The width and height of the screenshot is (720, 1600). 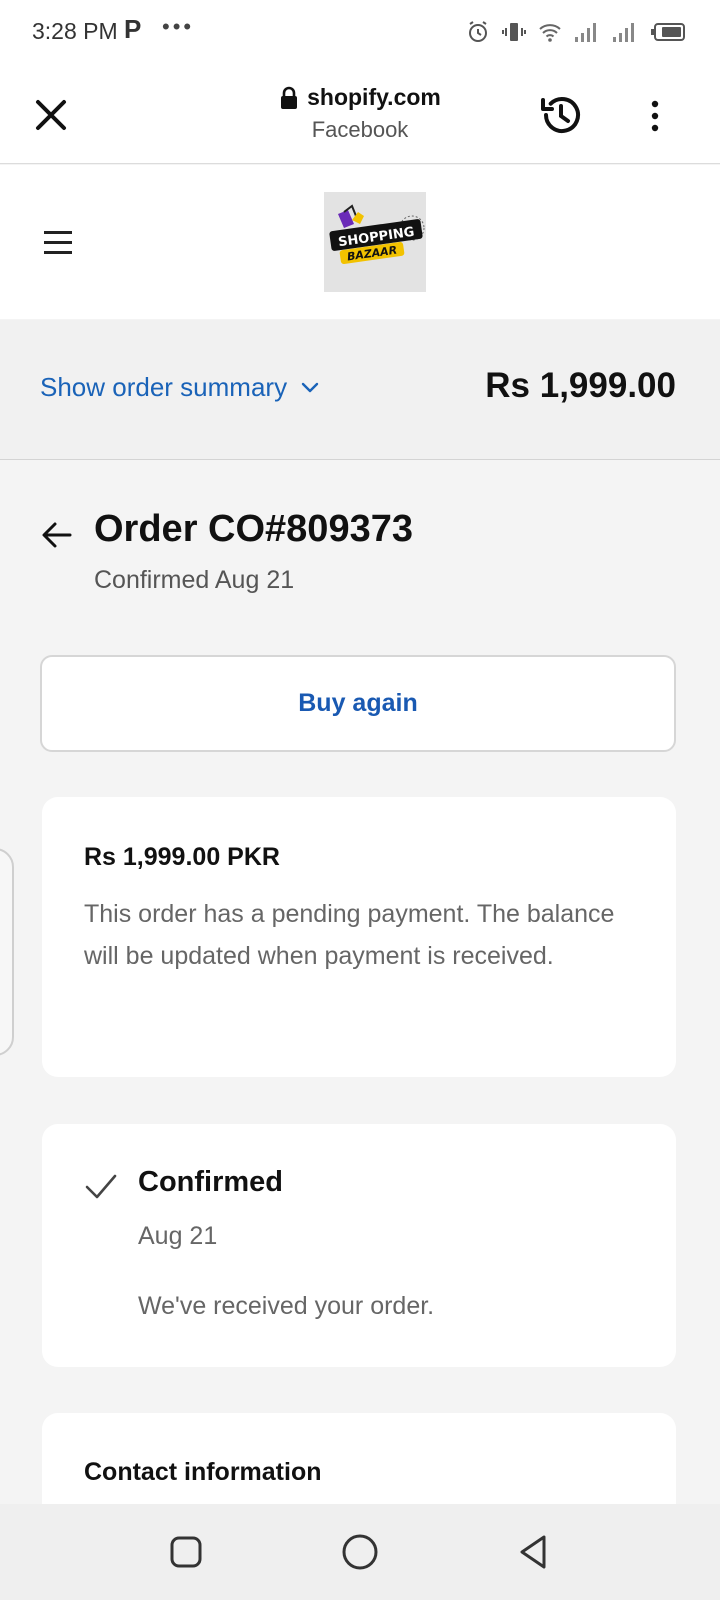 I want to click on lock-icon, so click(x=289, y=97).